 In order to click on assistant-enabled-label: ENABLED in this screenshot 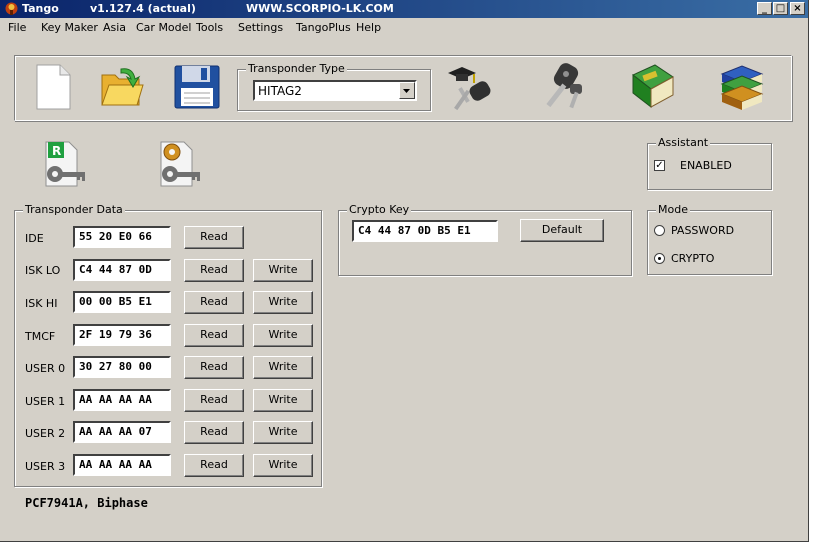, I will do `click(706, 165)`.